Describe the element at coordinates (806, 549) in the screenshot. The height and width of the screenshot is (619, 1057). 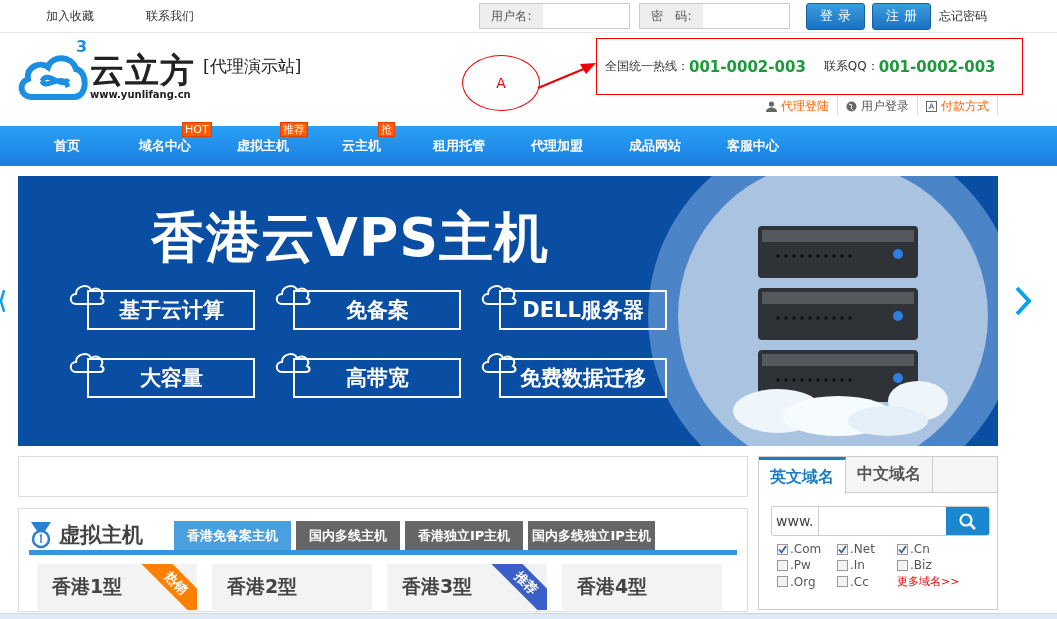
I see `tld-label: .Com` at that location.